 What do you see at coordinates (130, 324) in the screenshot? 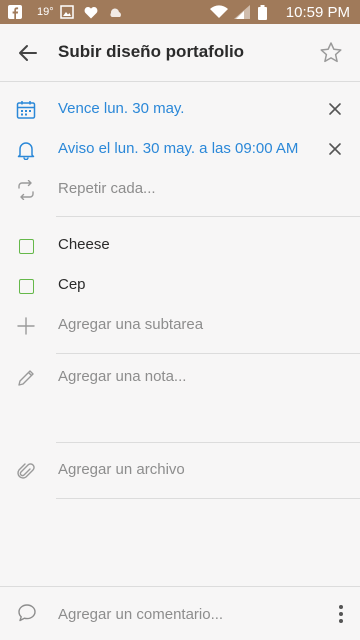
I see `add-subtask-input: Agregar una subtarea` at bounding box center [130, 324].